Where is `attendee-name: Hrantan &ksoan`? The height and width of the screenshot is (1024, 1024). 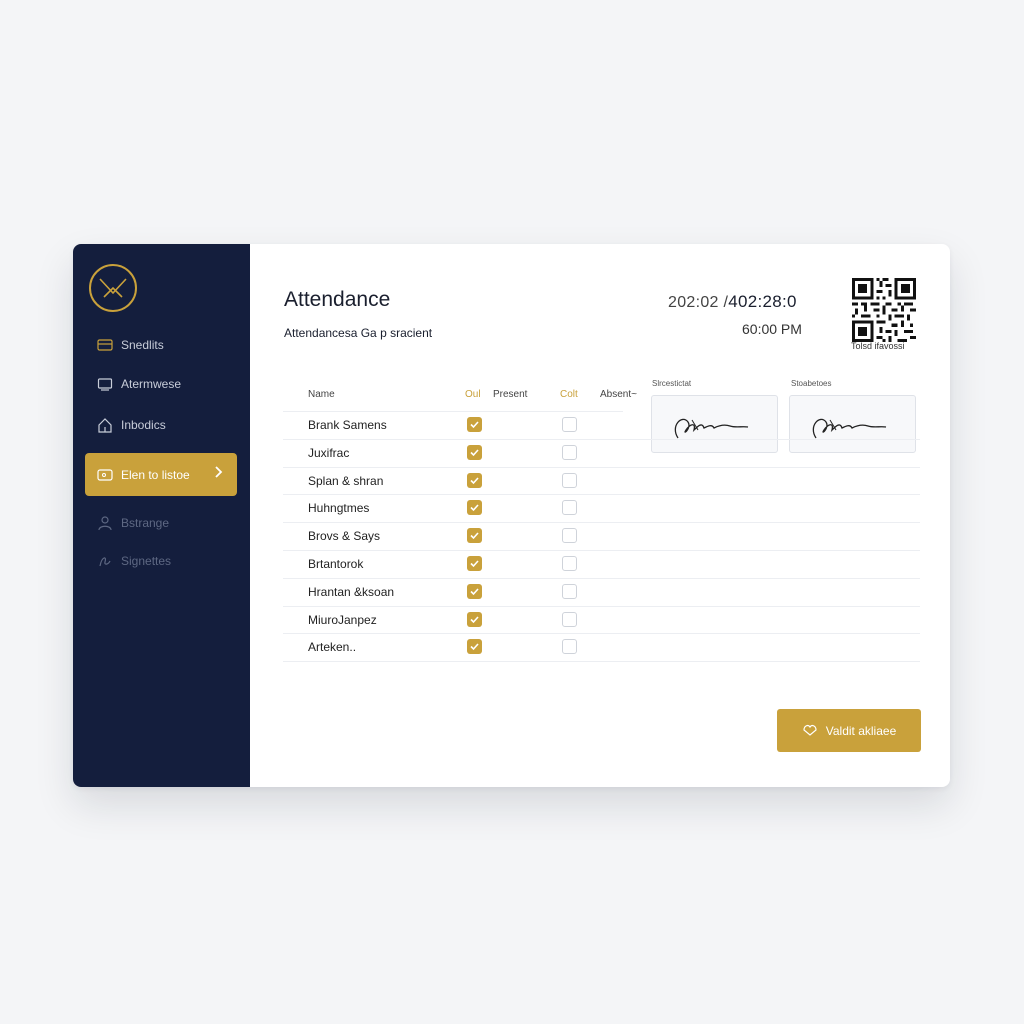 attendee-name: Hrantan &ksoan is located at coordinates (351, 591).